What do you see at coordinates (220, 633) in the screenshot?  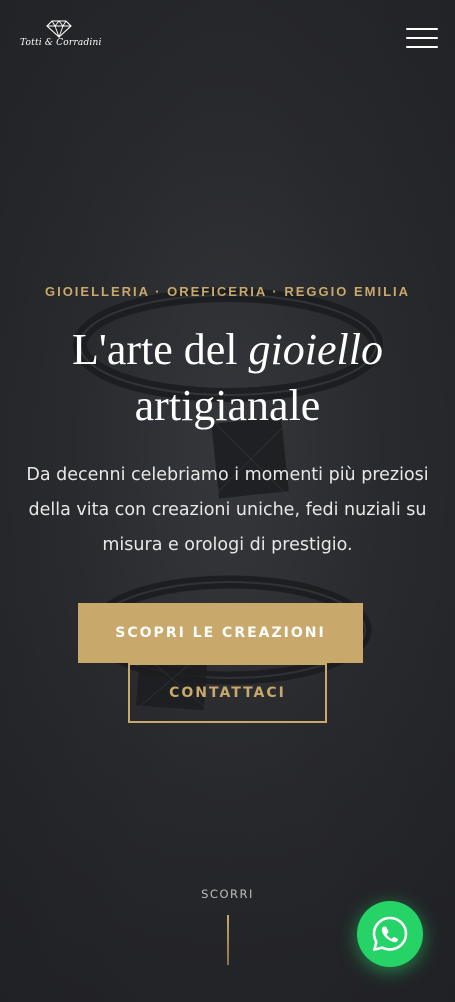 I see `discover-creations-button: SCOPRI LE CREAZIONI` at bounding box center [220, 633].